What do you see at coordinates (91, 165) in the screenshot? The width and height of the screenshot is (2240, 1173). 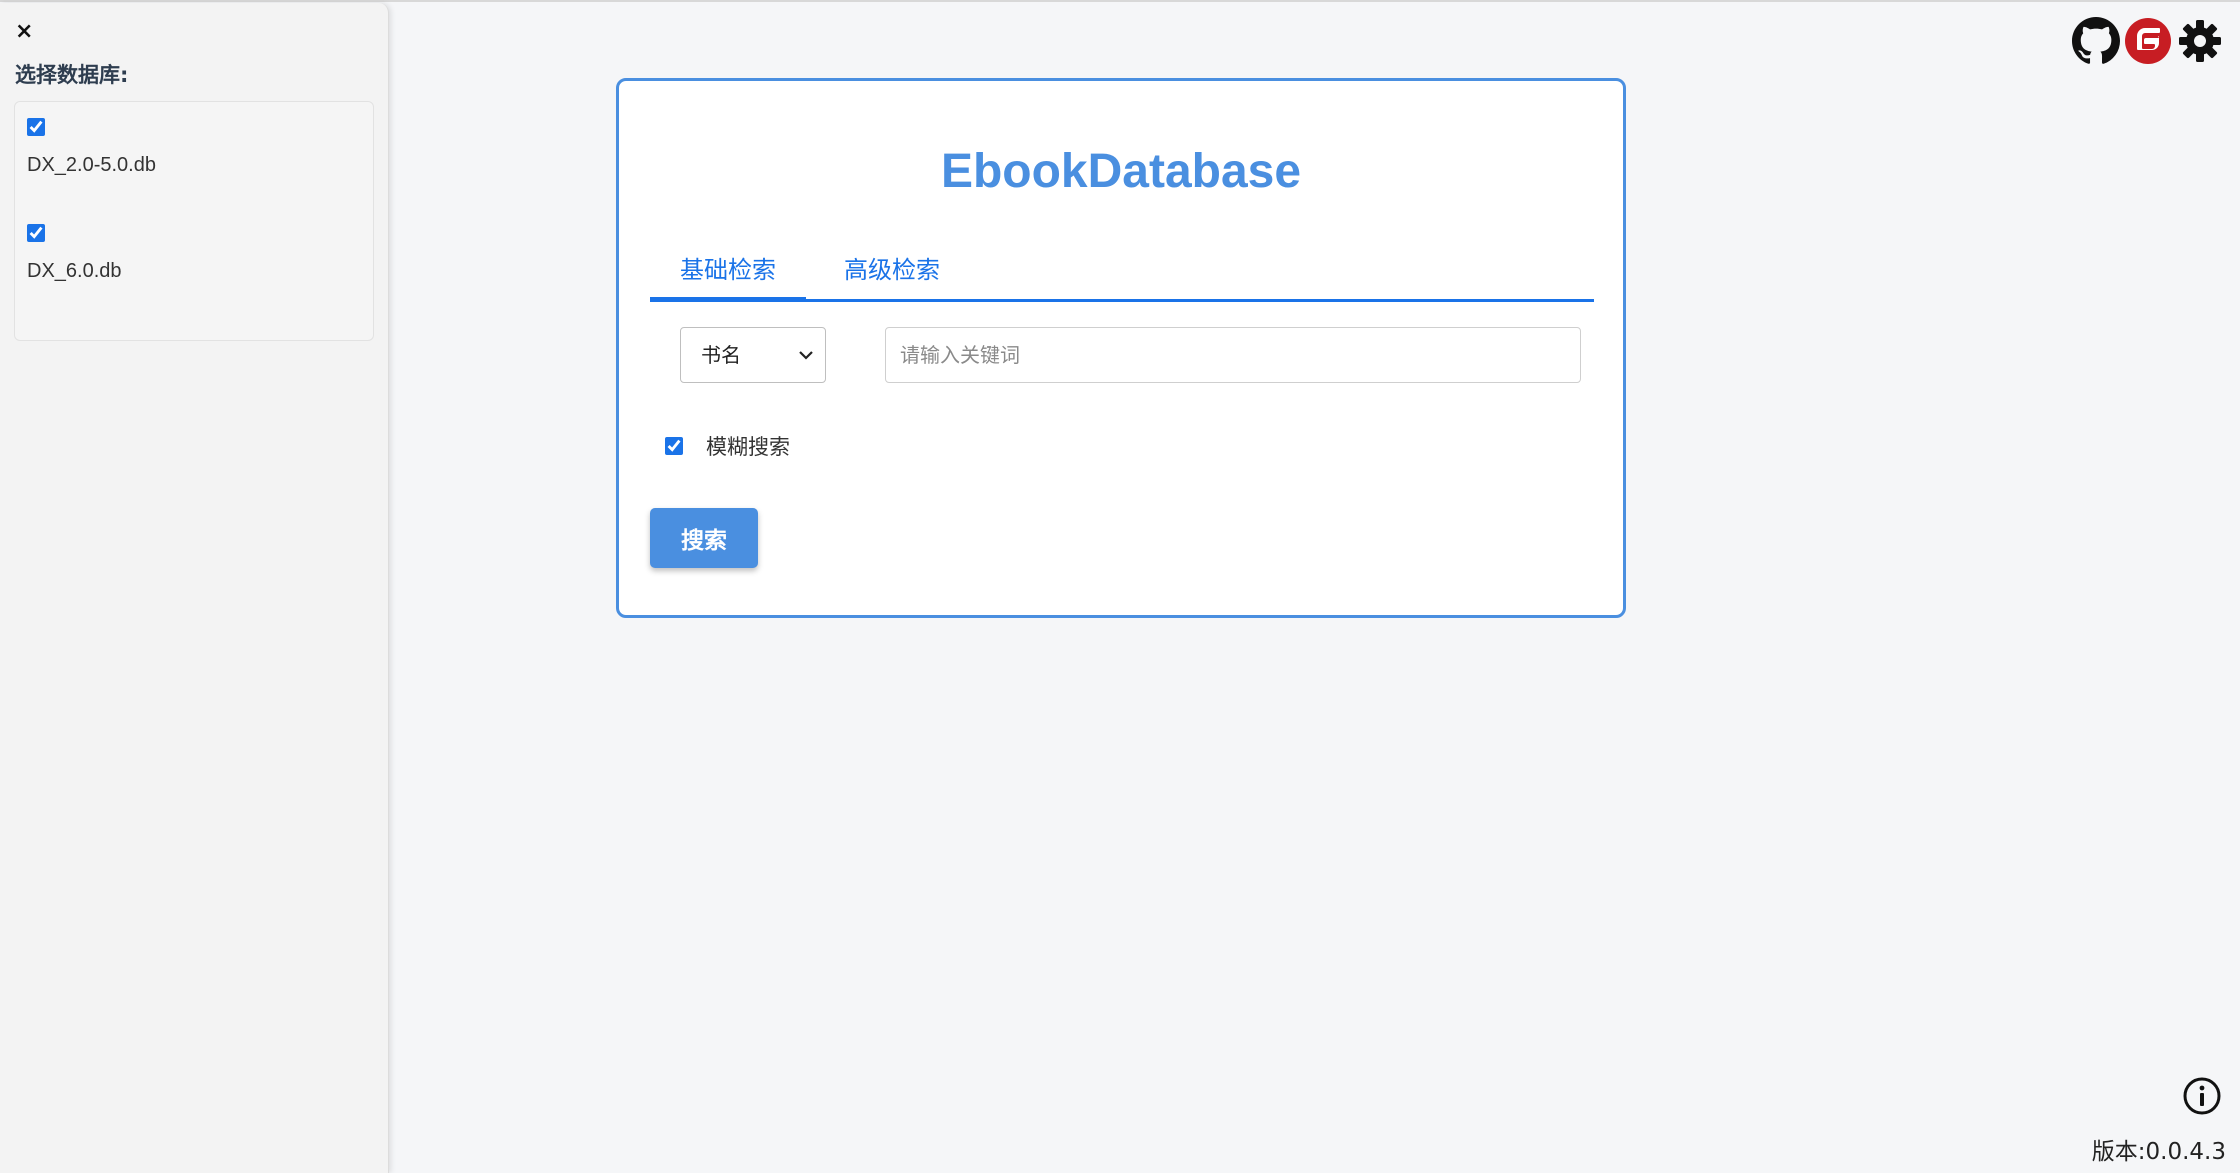 I see `database-name: DX_2.0-5.0.db` at bounding box center [91, 165].